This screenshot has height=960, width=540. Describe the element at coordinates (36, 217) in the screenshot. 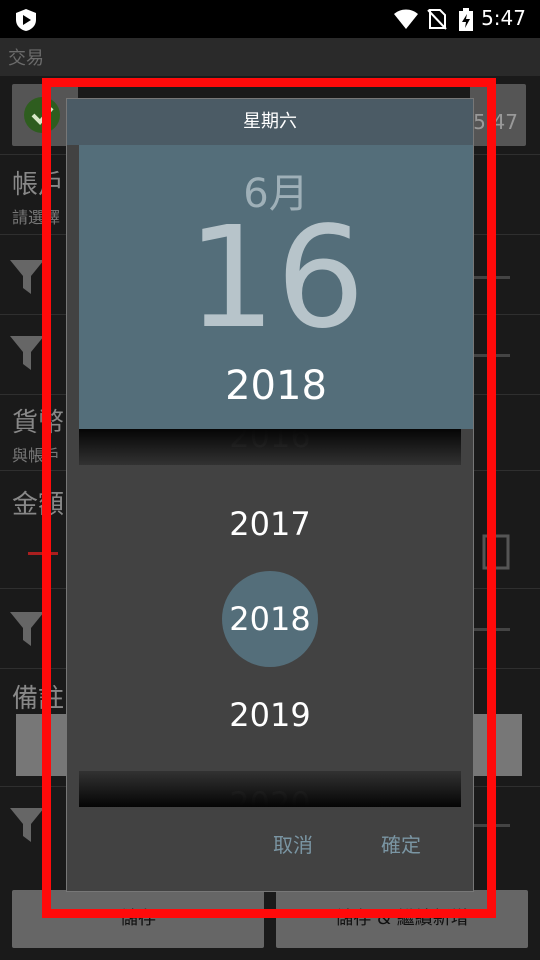

I see `bg-account-hint: 請選擇` at that location.